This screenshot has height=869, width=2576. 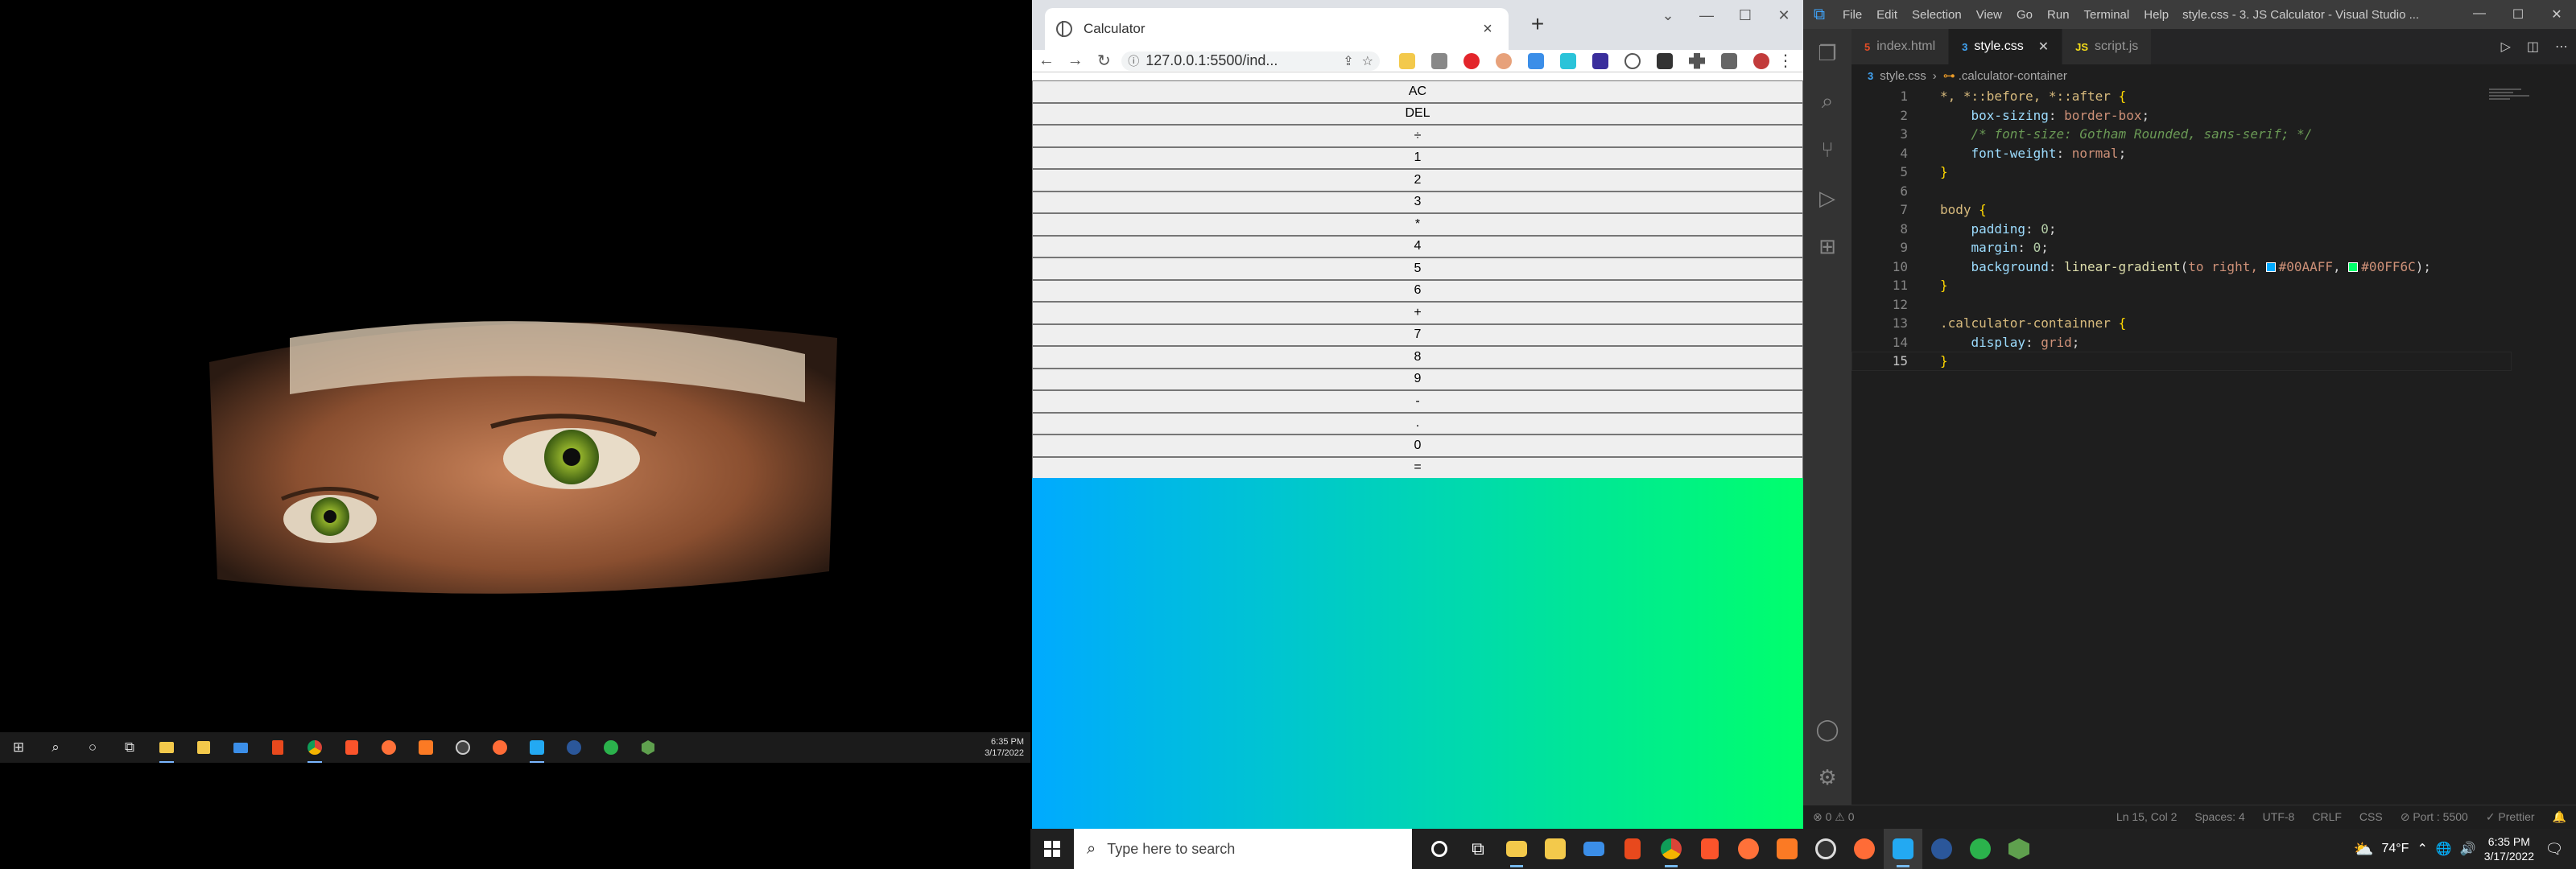 I want to click on tab-index-html: 5 index.html, so click(x=1901, y=46).